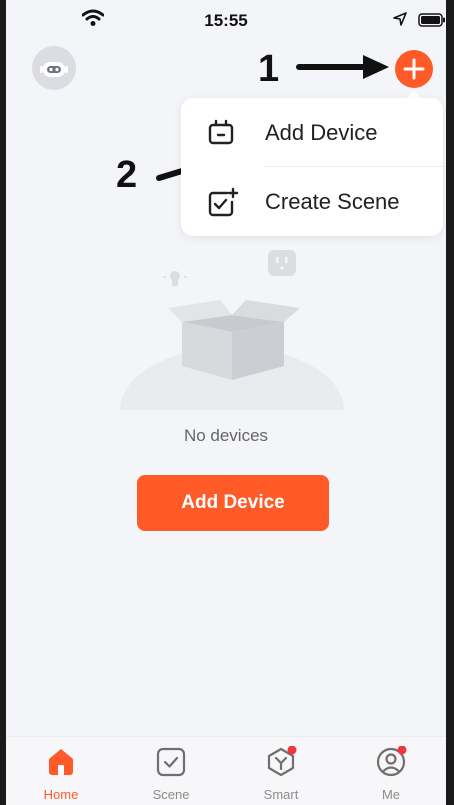  I want to click on tab-label: Scene, so click(171, 794).